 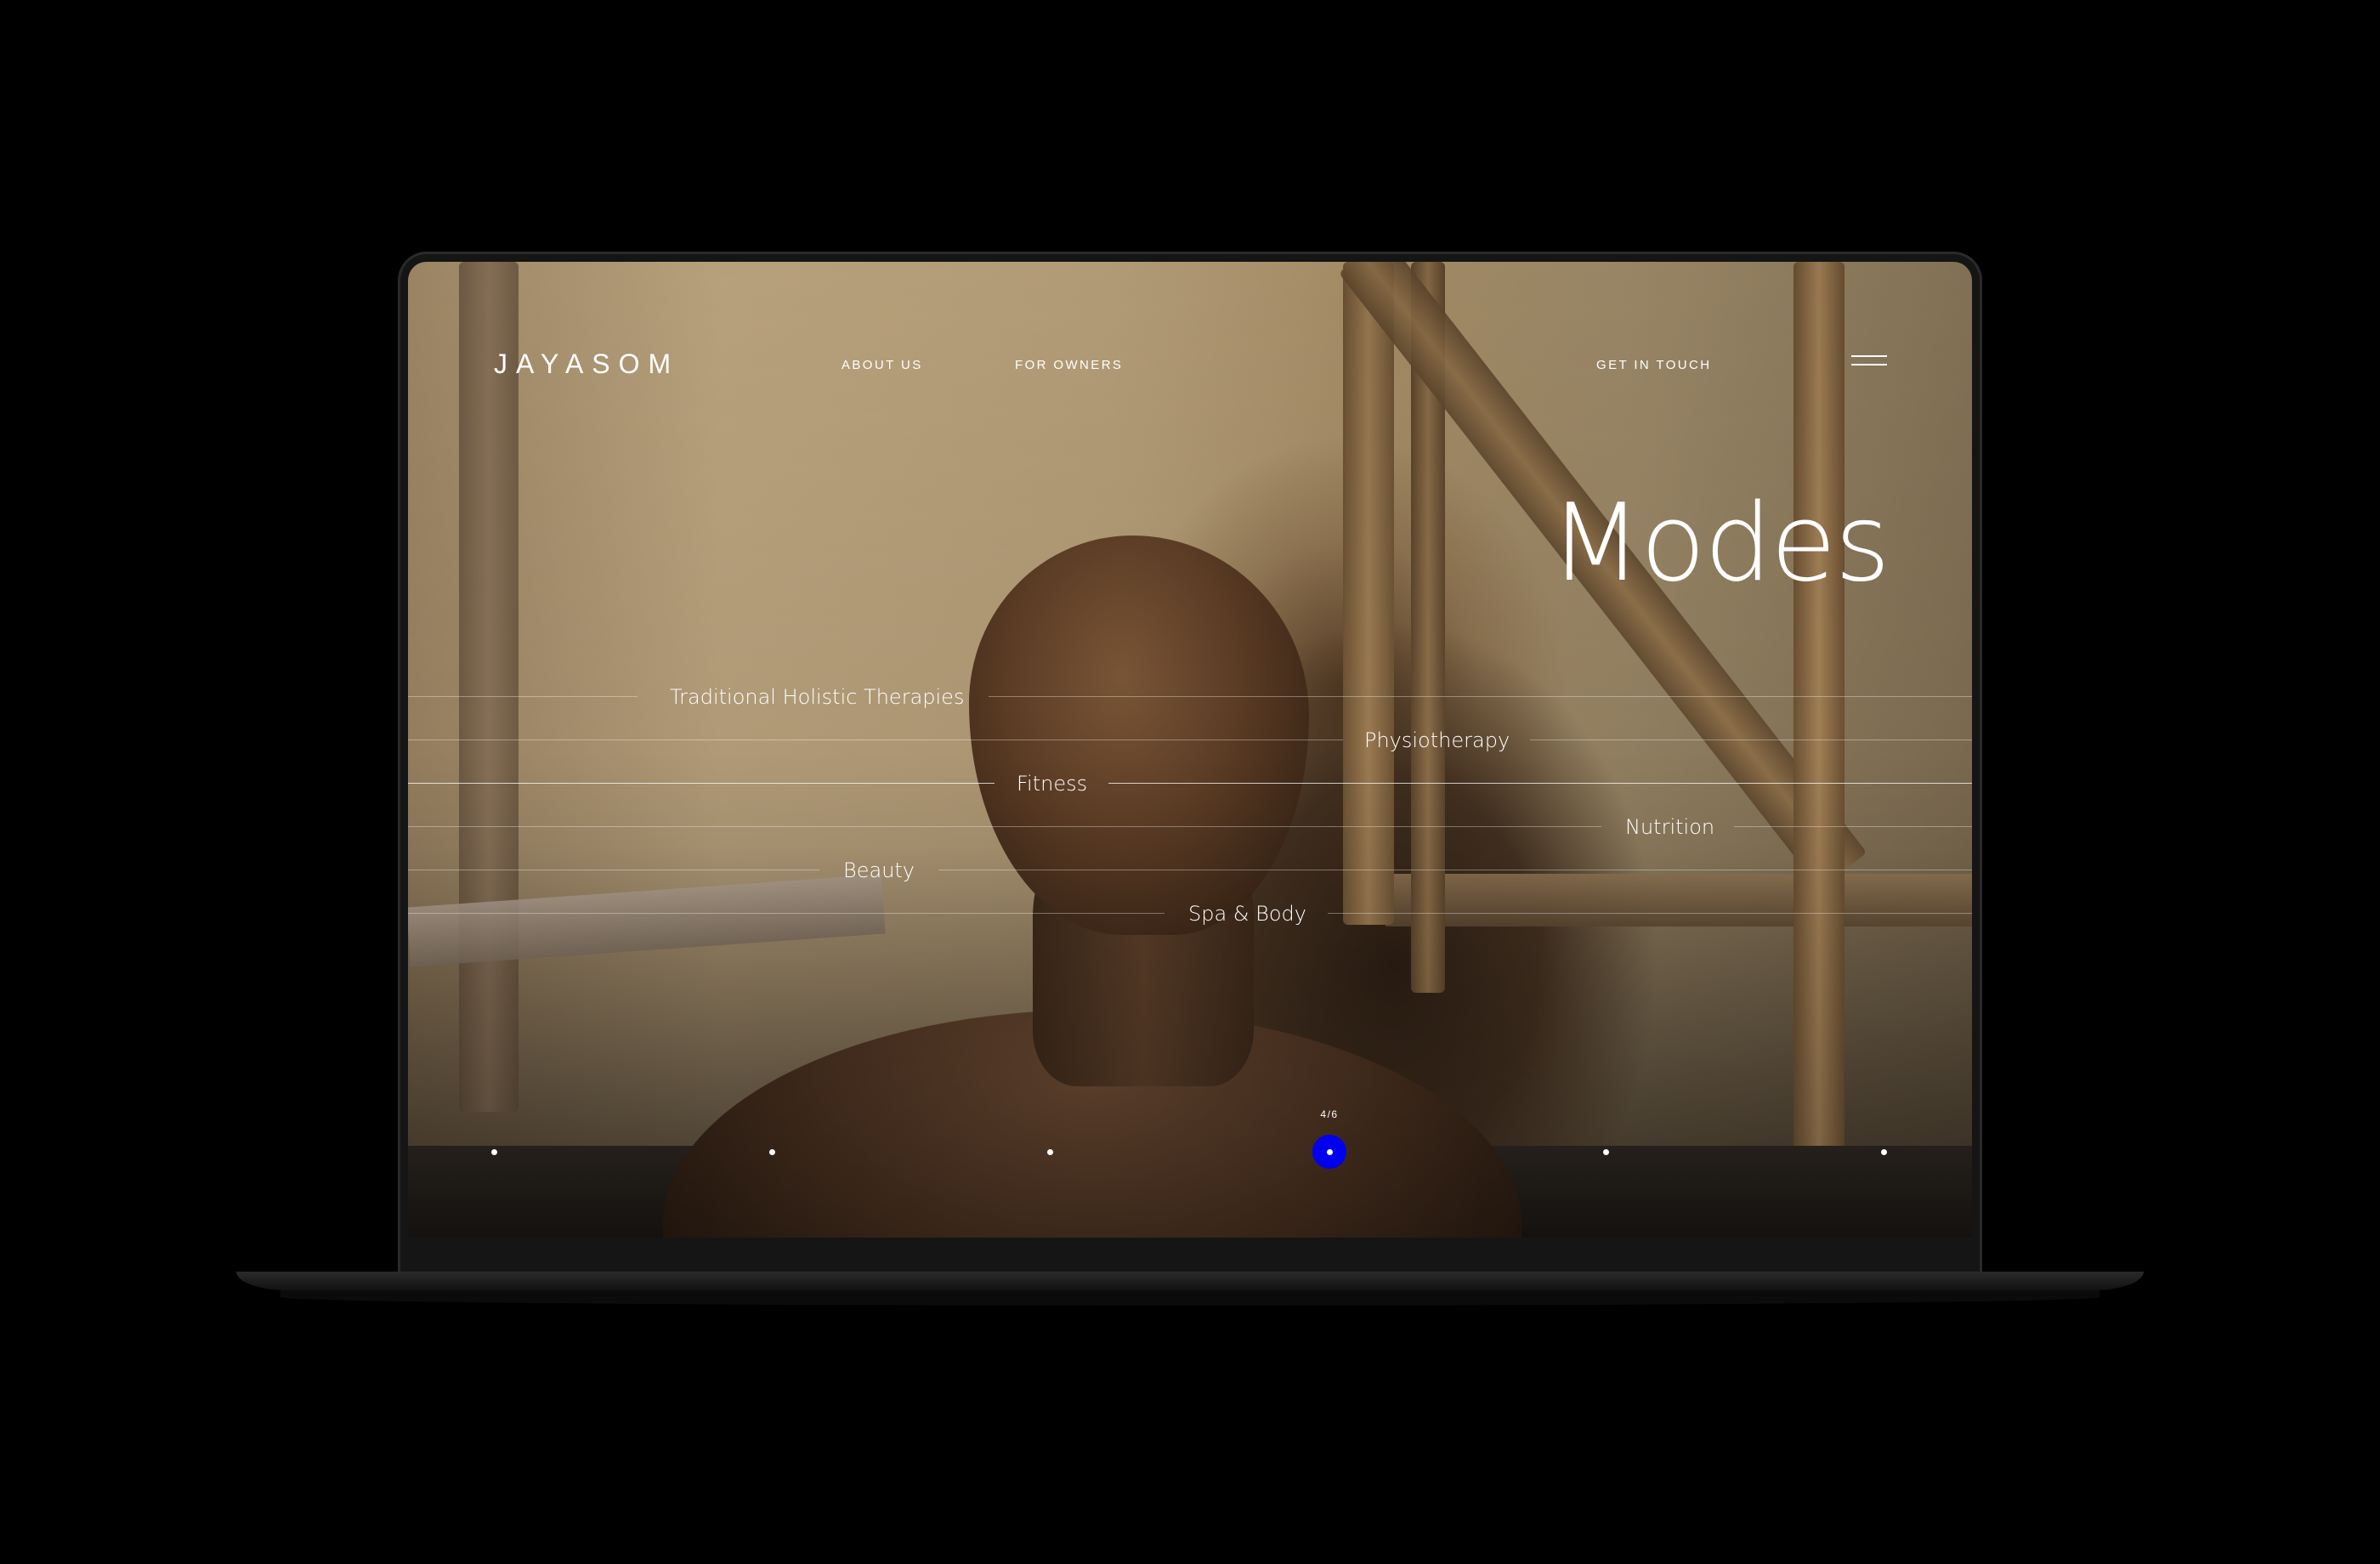 I want to click on nav-link-for-owners: FOR OWNERS, so click(x=1069, y=365).